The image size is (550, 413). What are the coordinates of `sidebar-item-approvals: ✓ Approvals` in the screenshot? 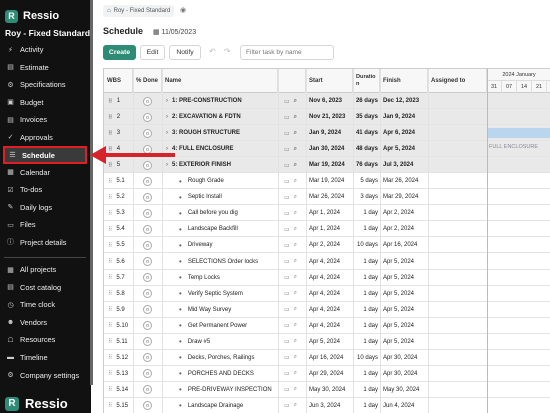 It's located at (45, 137).